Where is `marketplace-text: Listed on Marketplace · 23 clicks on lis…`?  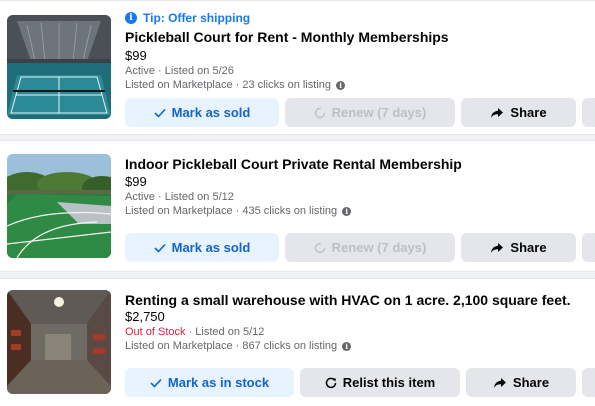 marketplace-text: Listed on Marketplace · 23 clicks on lis… is located at coordinates (228, 85).